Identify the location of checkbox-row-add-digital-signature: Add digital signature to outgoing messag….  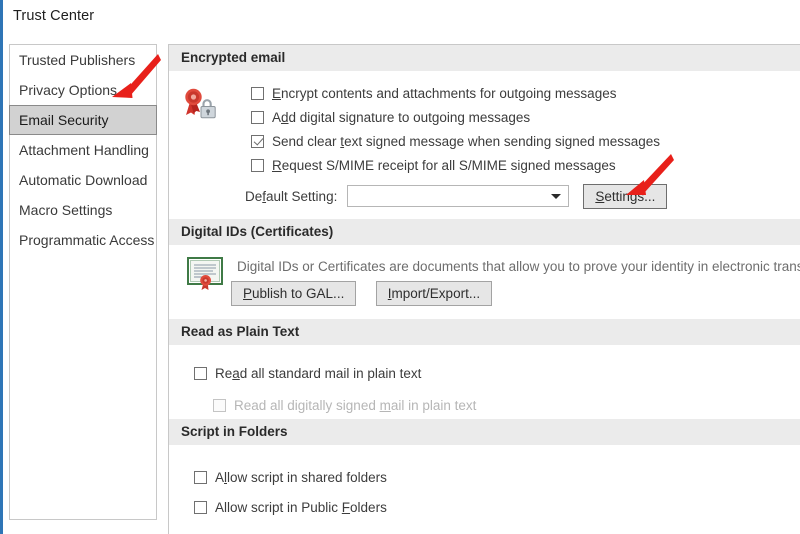
(455, 117).